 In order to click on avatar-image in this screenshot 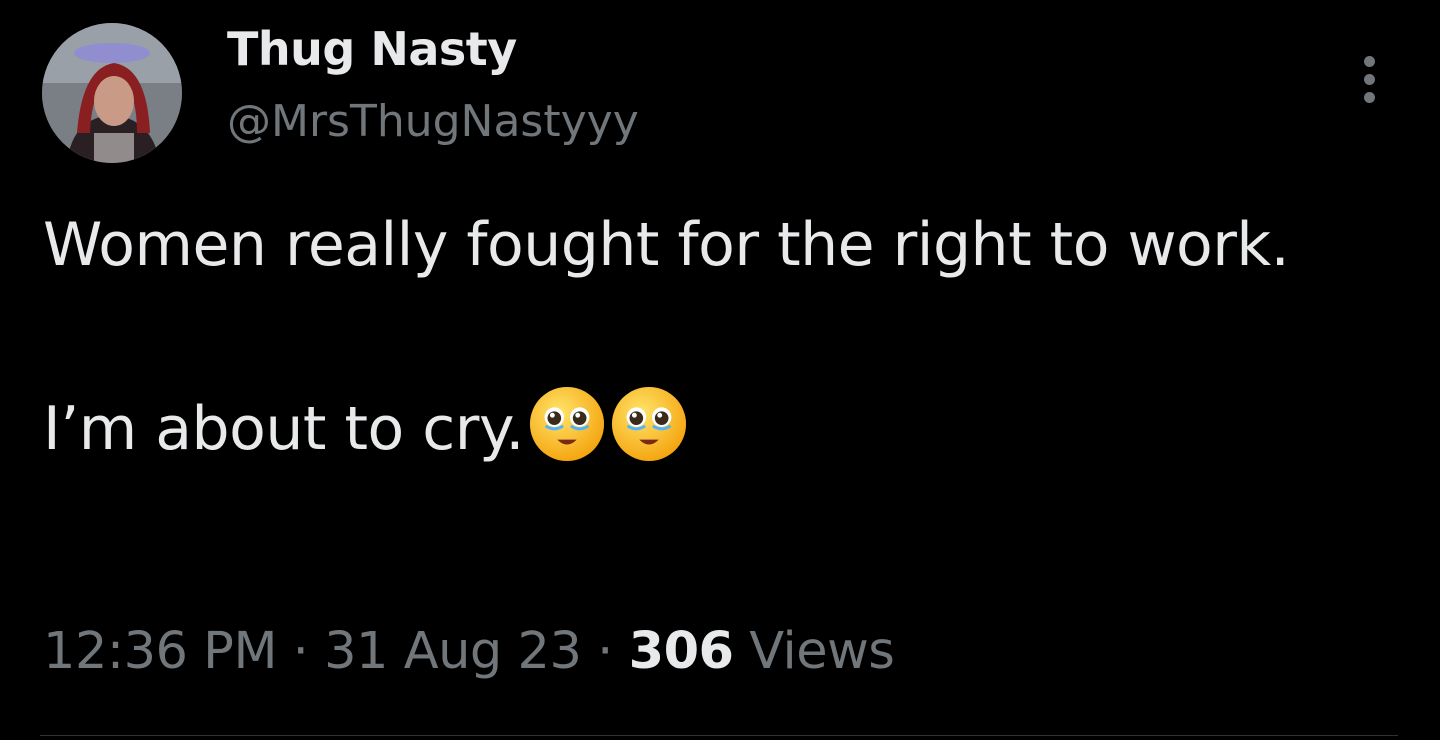, I will do `click(112, 93)`.